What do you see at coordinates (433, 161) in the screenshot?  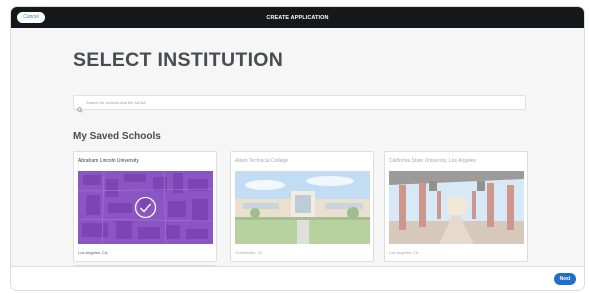 I see `school-name: California State University, Los Angeles` at bounding box center [433, 161].